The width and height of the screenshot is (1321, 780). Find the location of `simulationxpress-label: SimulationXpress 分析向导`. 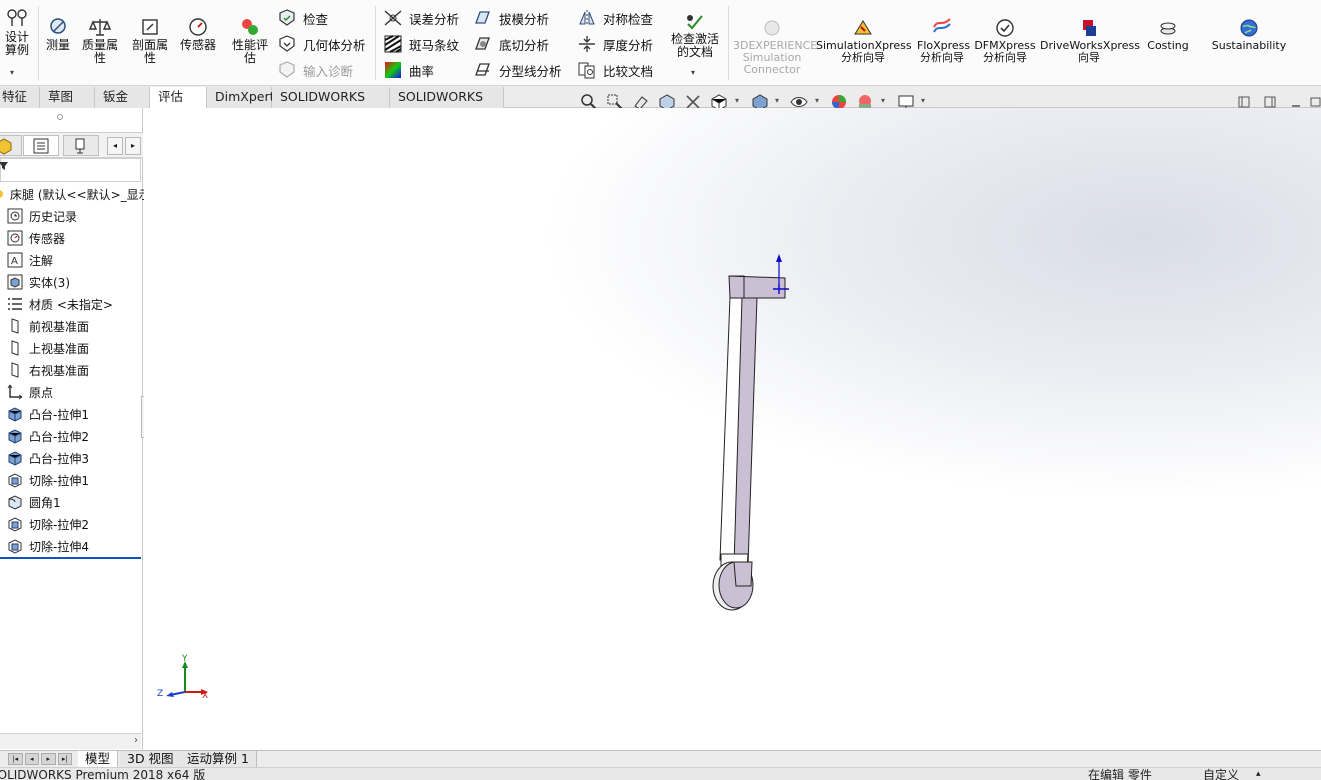

simulationxpress-label: SimulationXpress 分析向导 is located at coordinates (864, 51).